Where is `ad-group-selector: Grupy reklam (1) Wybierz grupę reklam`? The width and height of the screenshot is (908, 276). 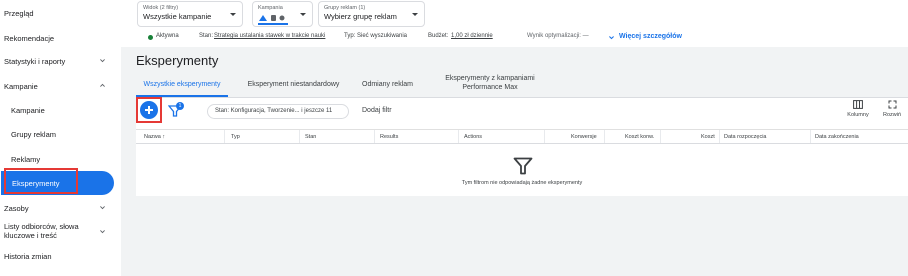
ad-group-selector: Grupy reklam (1) Wybierz grupę reklam is located at coordinates (371, 14).